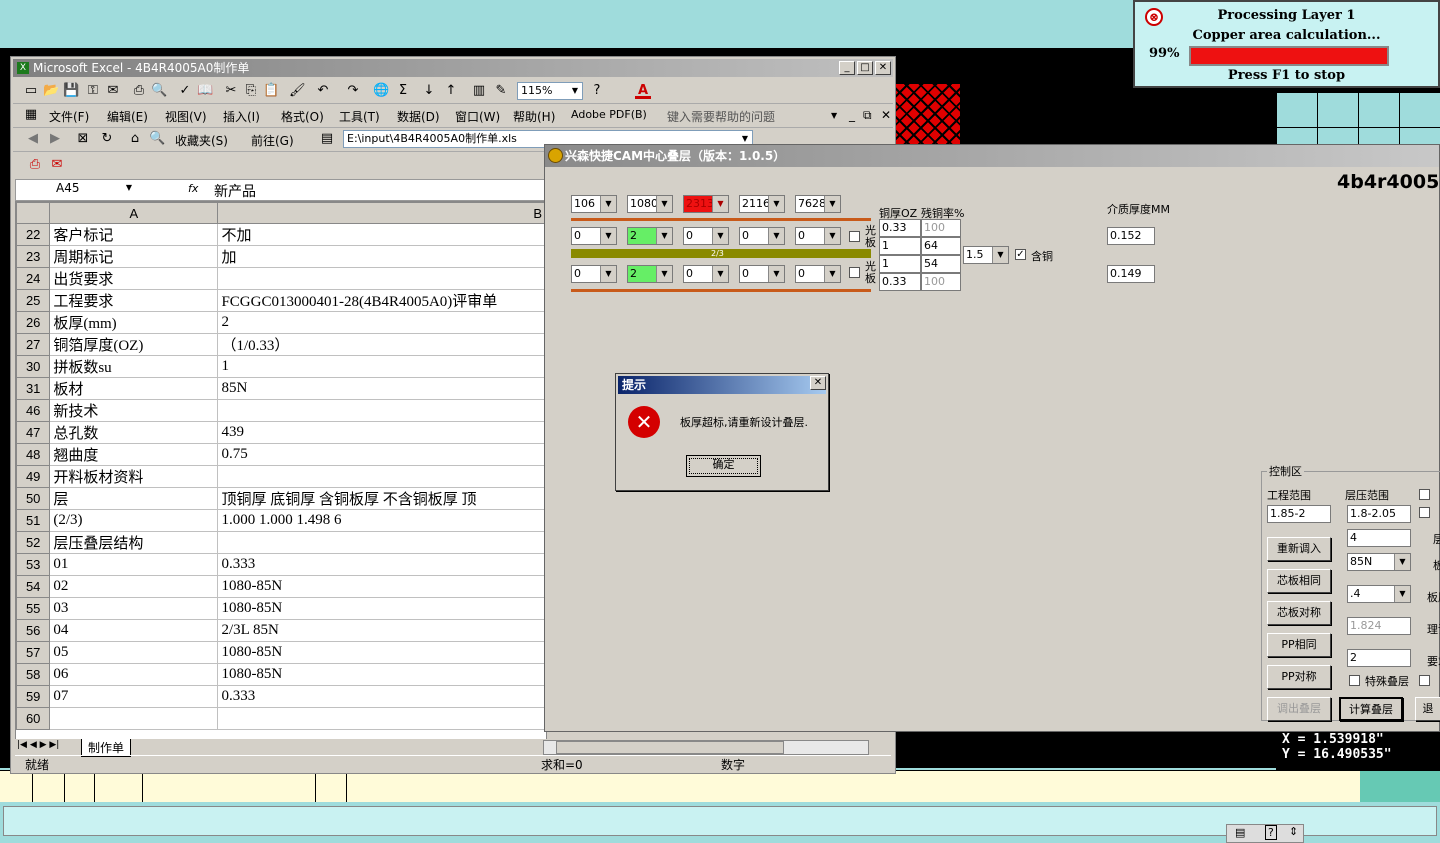 The width and height of the screenshot is (1440, 843). I want to click on cell-a: 总孔数, so click(134, 432).